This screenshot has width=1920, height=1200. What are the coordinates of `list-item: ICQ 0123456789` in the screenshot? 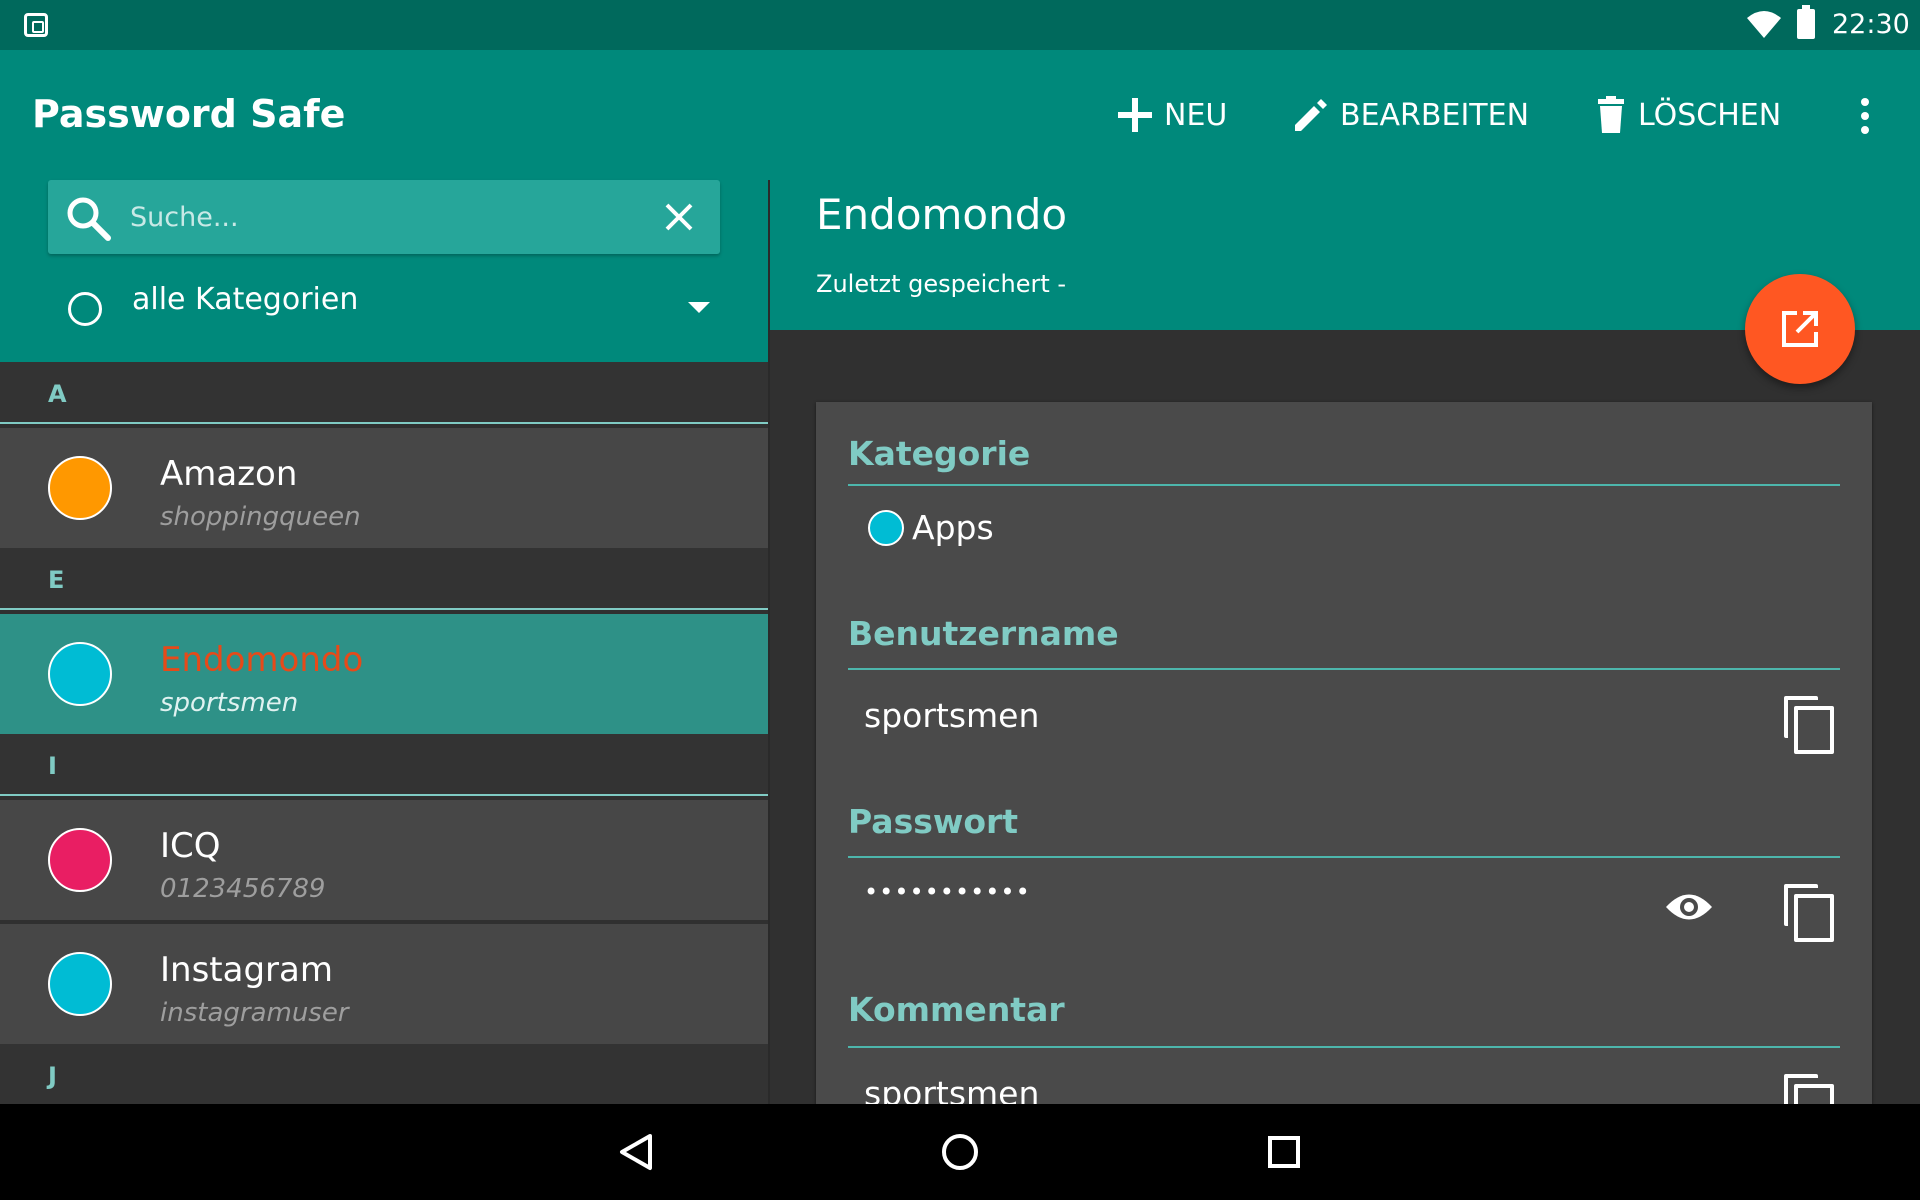 It's located at (384, 860).